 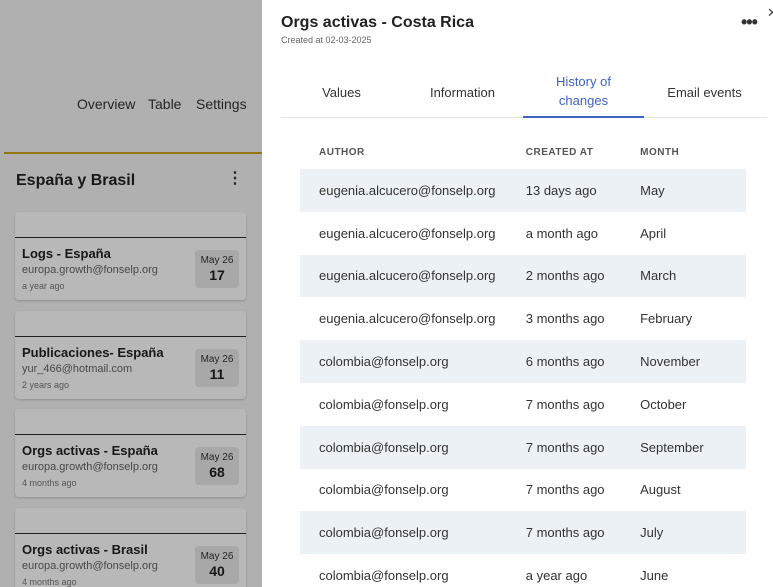 What do you see at coordinates (689, 533) in the screenshot?
I see `cell-month: July` at bounding box center [689, 533].